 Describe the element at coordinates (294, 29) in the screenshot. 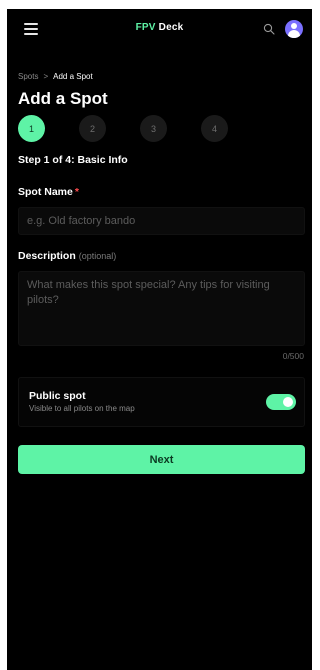

I see `user-avatar` at that location.